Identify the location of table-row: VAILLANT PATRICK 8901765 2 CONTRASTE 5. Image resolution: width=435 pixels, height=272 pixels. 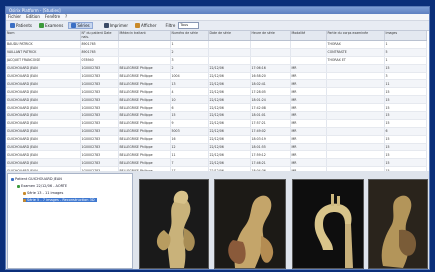
(216, 52).